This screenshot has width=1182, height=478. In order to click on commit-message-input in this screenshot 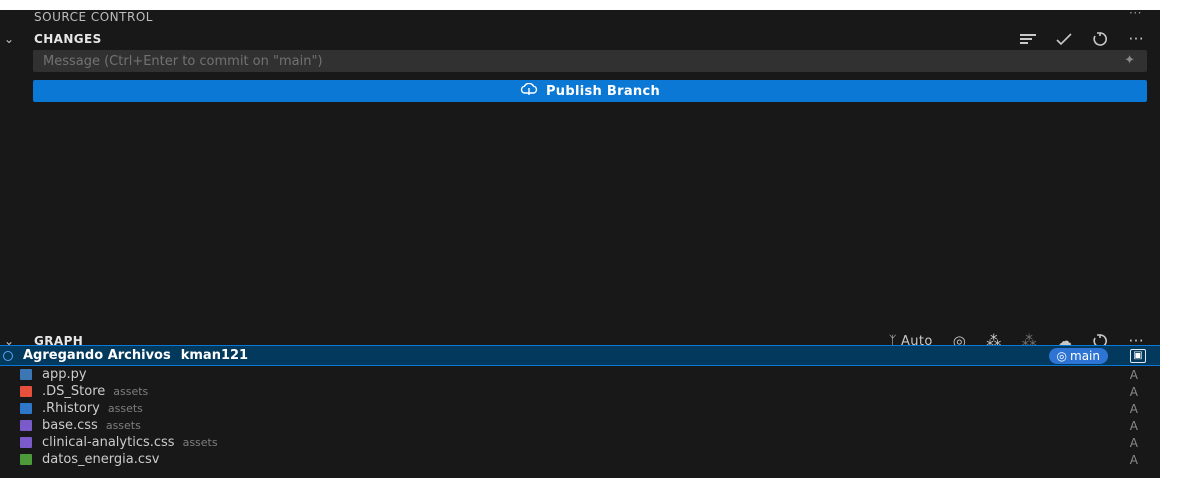, I will do `click(590, 61)`.